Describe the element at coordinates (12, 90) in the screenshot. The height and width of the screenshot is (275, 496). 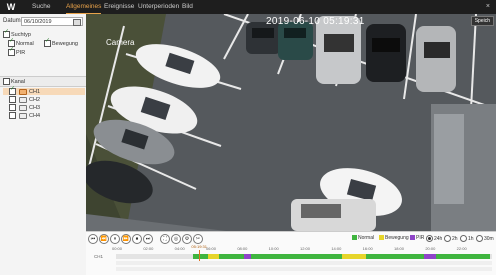
I see `ch1-checkbox` at that location.